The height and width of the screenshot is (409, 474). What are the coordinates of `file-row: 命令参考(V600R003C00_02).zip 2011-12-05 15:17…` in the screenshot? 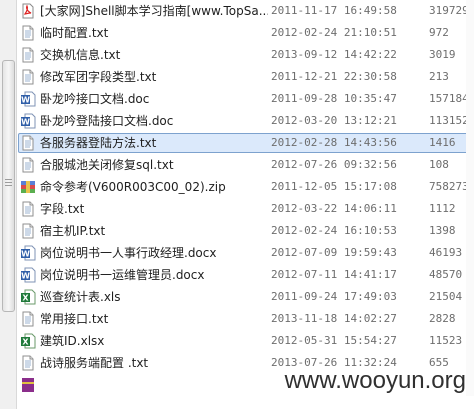 It's located at (246, 187).